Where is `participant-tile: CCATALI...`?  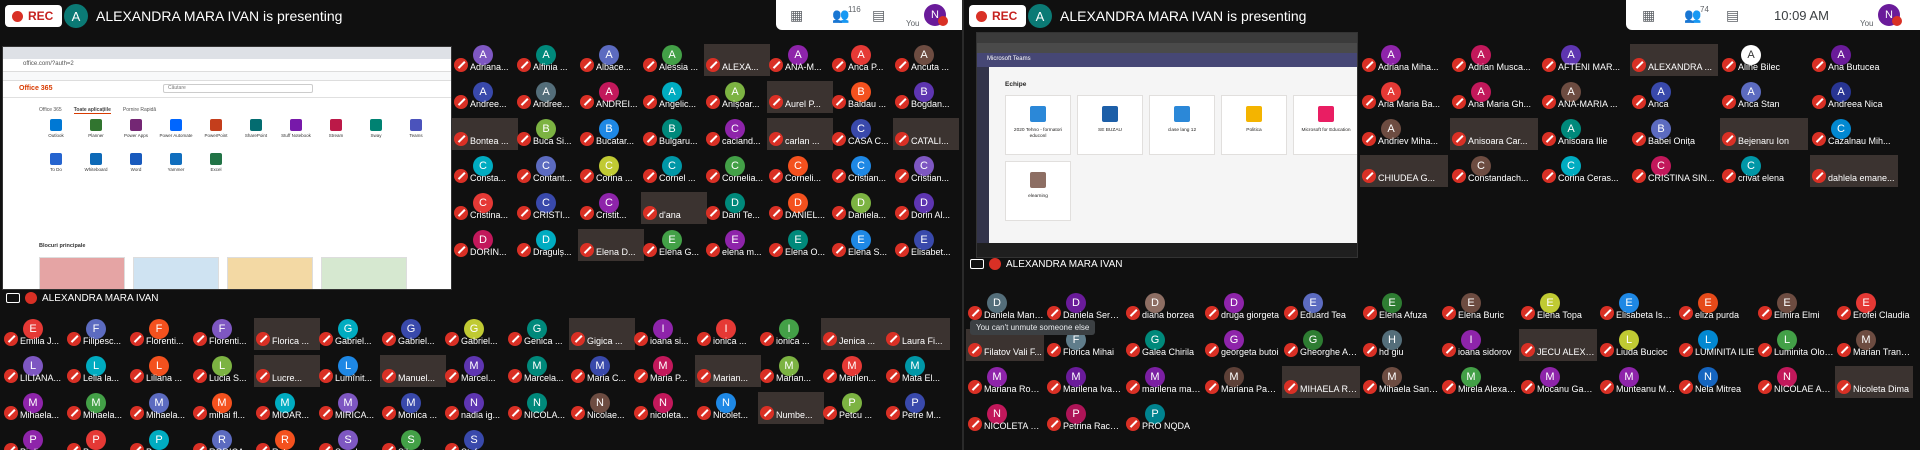 participant-tile: CCATALI... is located at coordinates (926, 134).